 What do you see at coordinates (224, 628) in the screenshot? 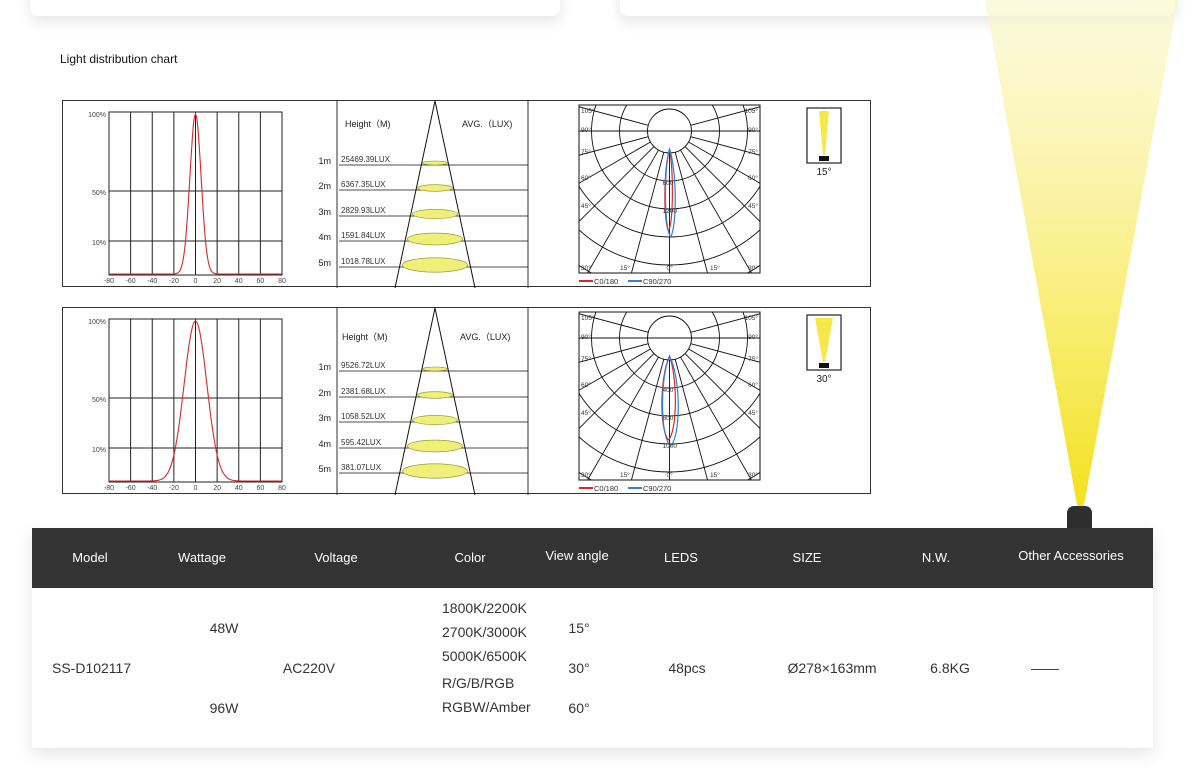
I see `cell-wattage-1: 48W` at bounding box center [224, 628].